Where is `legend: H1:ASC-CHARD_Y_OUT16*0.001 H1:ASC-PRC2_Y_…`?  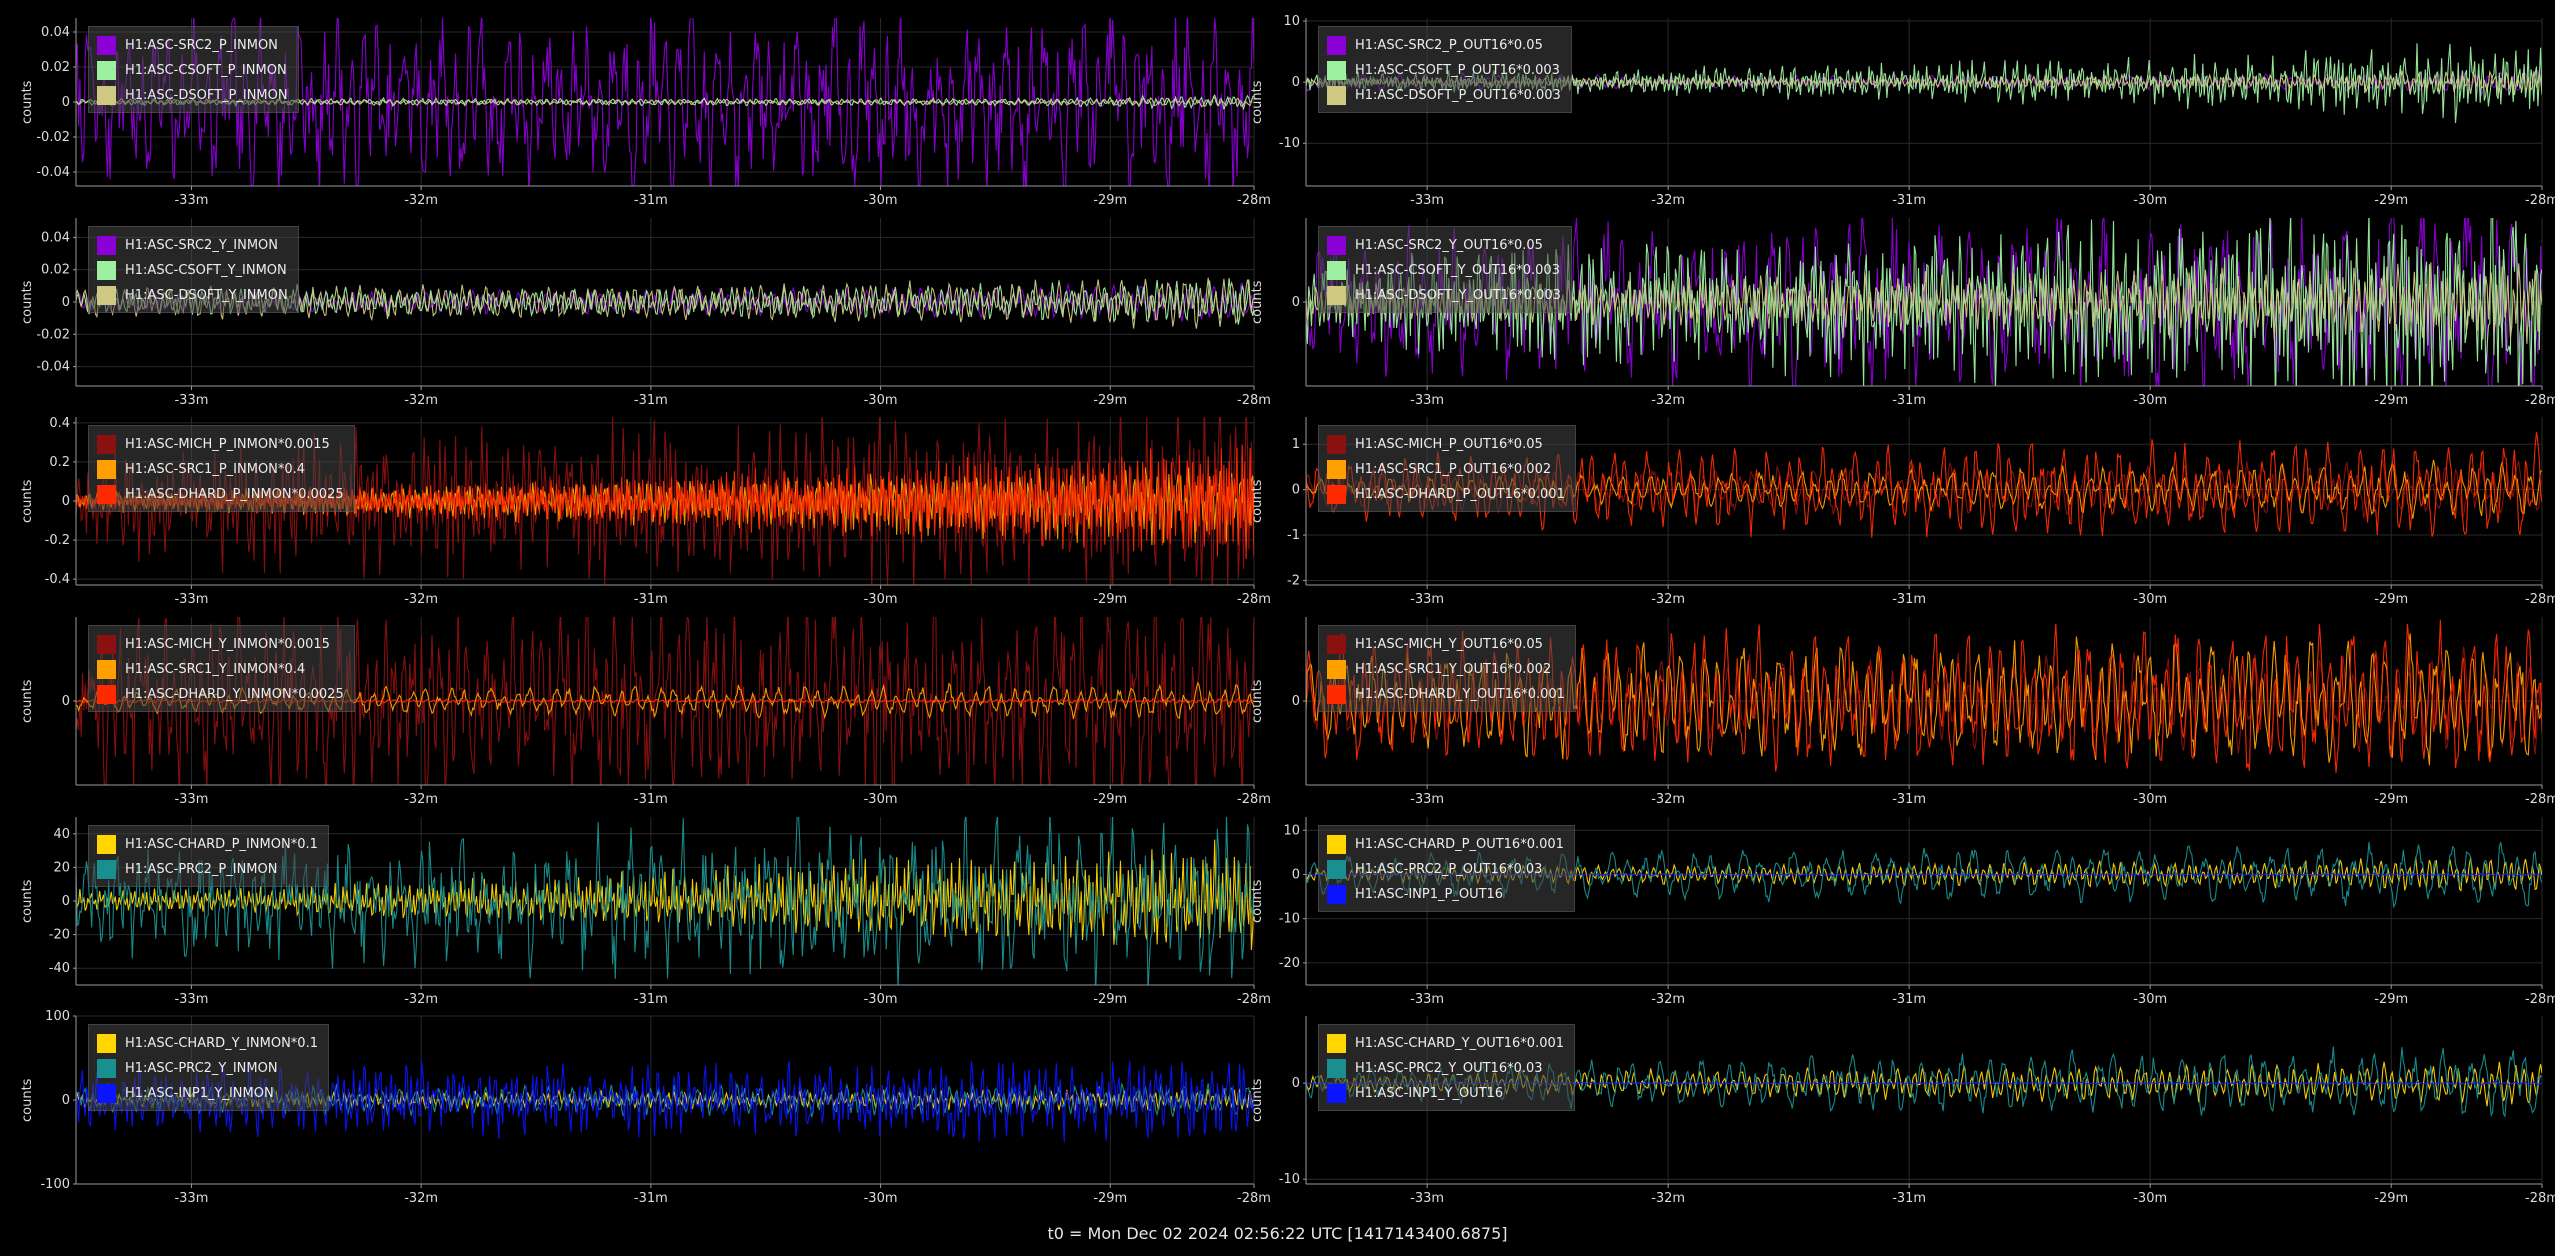
legend: H1:ASC-CHARD_Y_OUT16*0.001 H1:ASC-PRC2_Y_… is located at coordinates (1447, 1067).